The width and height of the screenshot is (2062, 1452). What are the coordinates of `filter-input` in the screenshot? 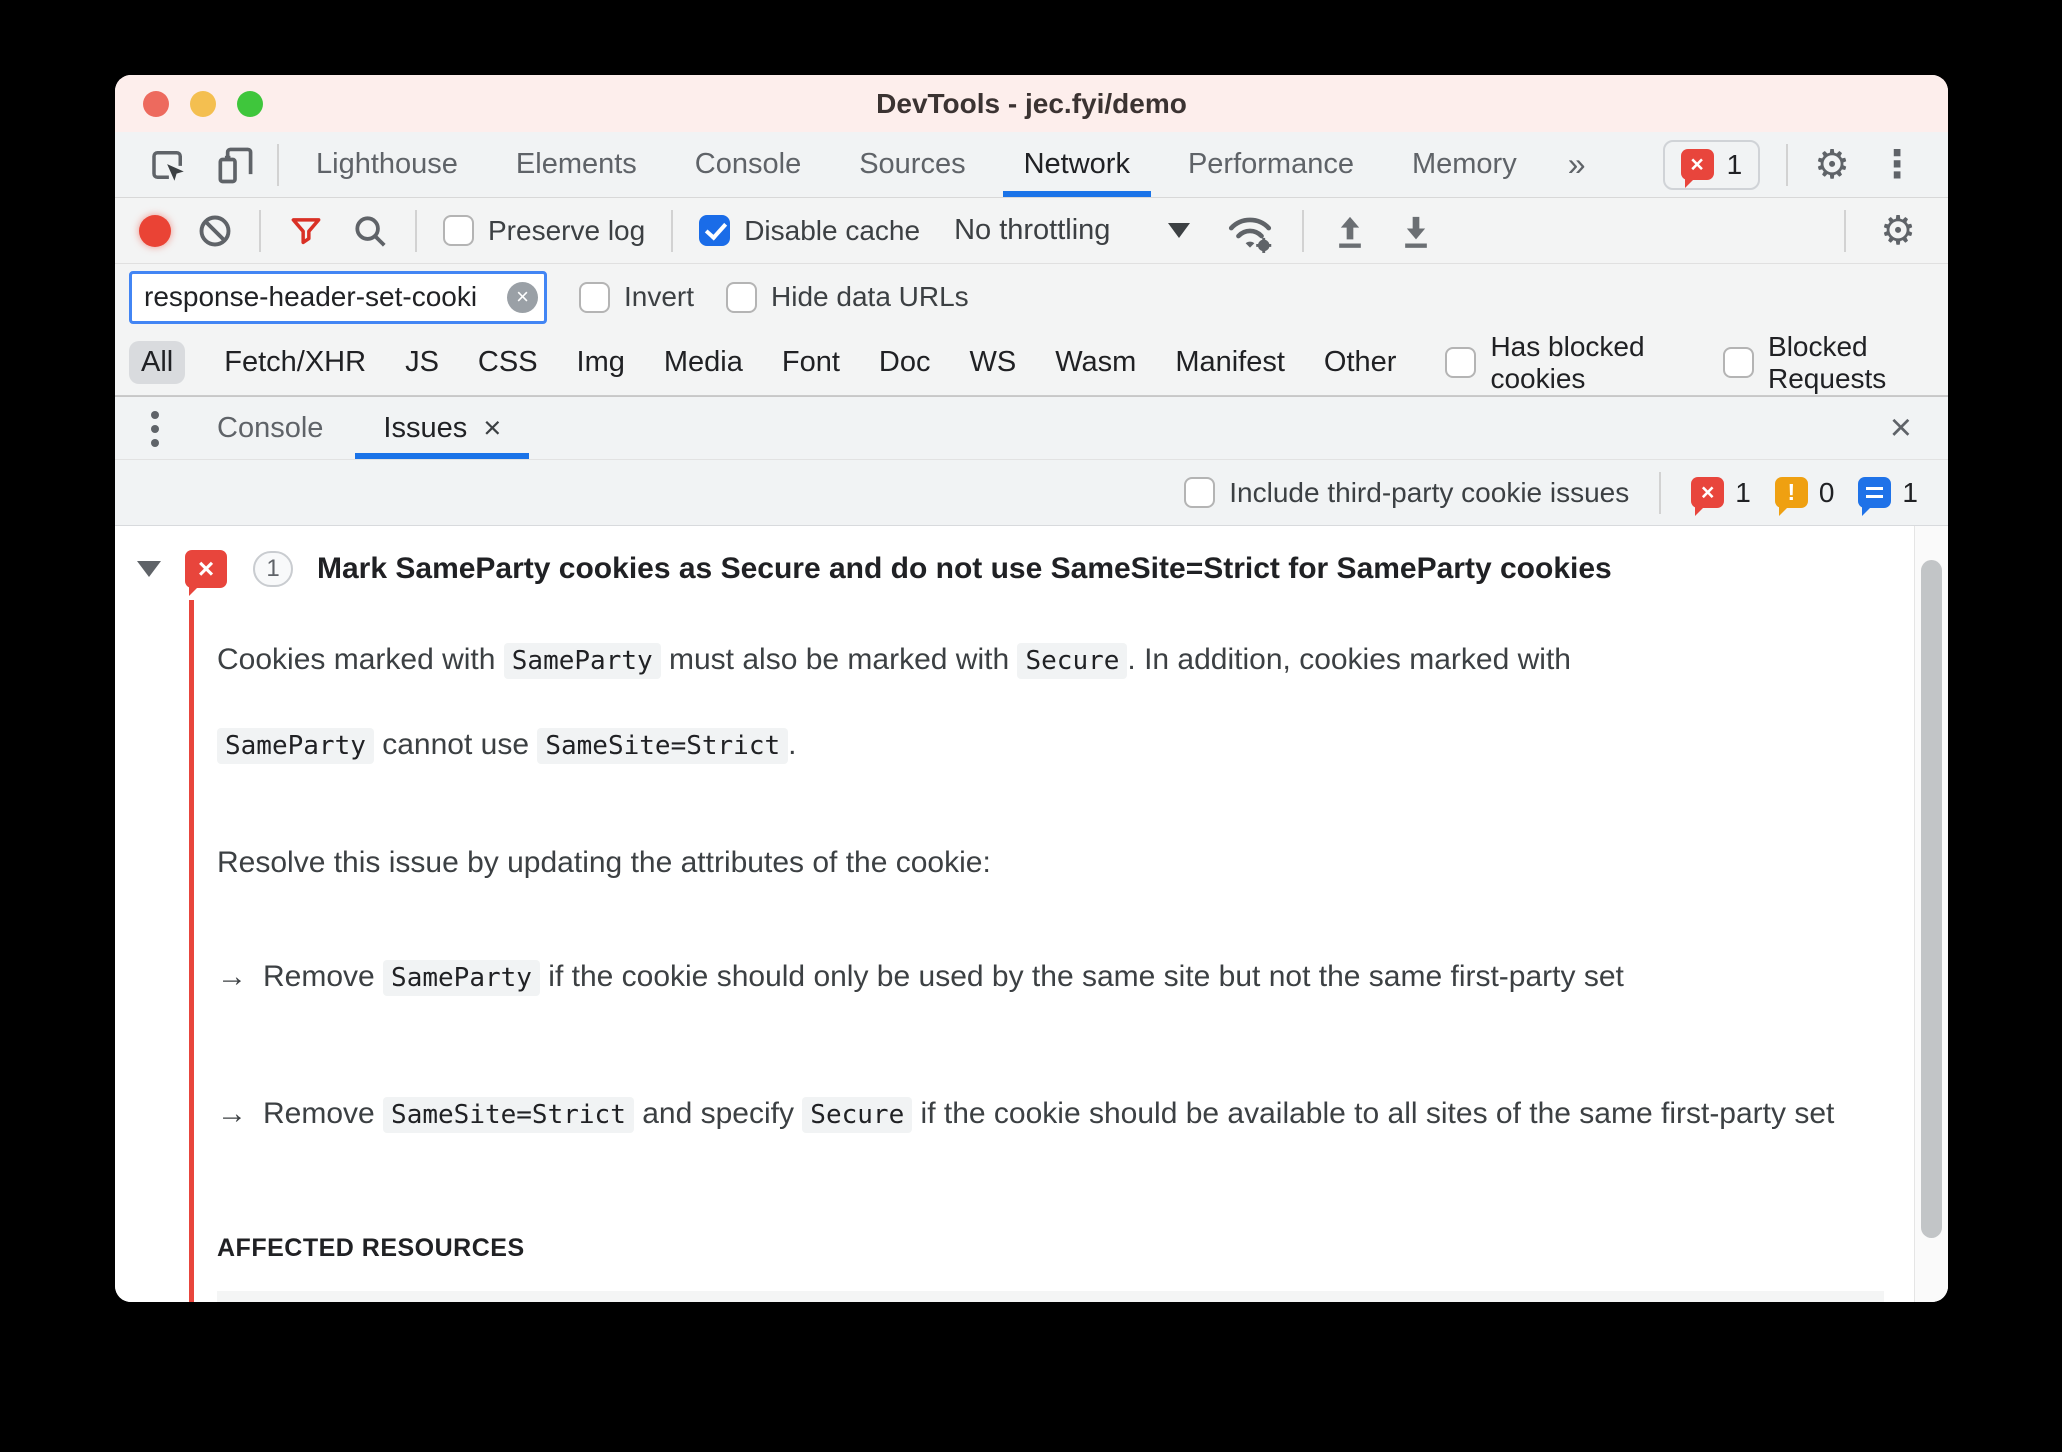 It's located at (338, 297).